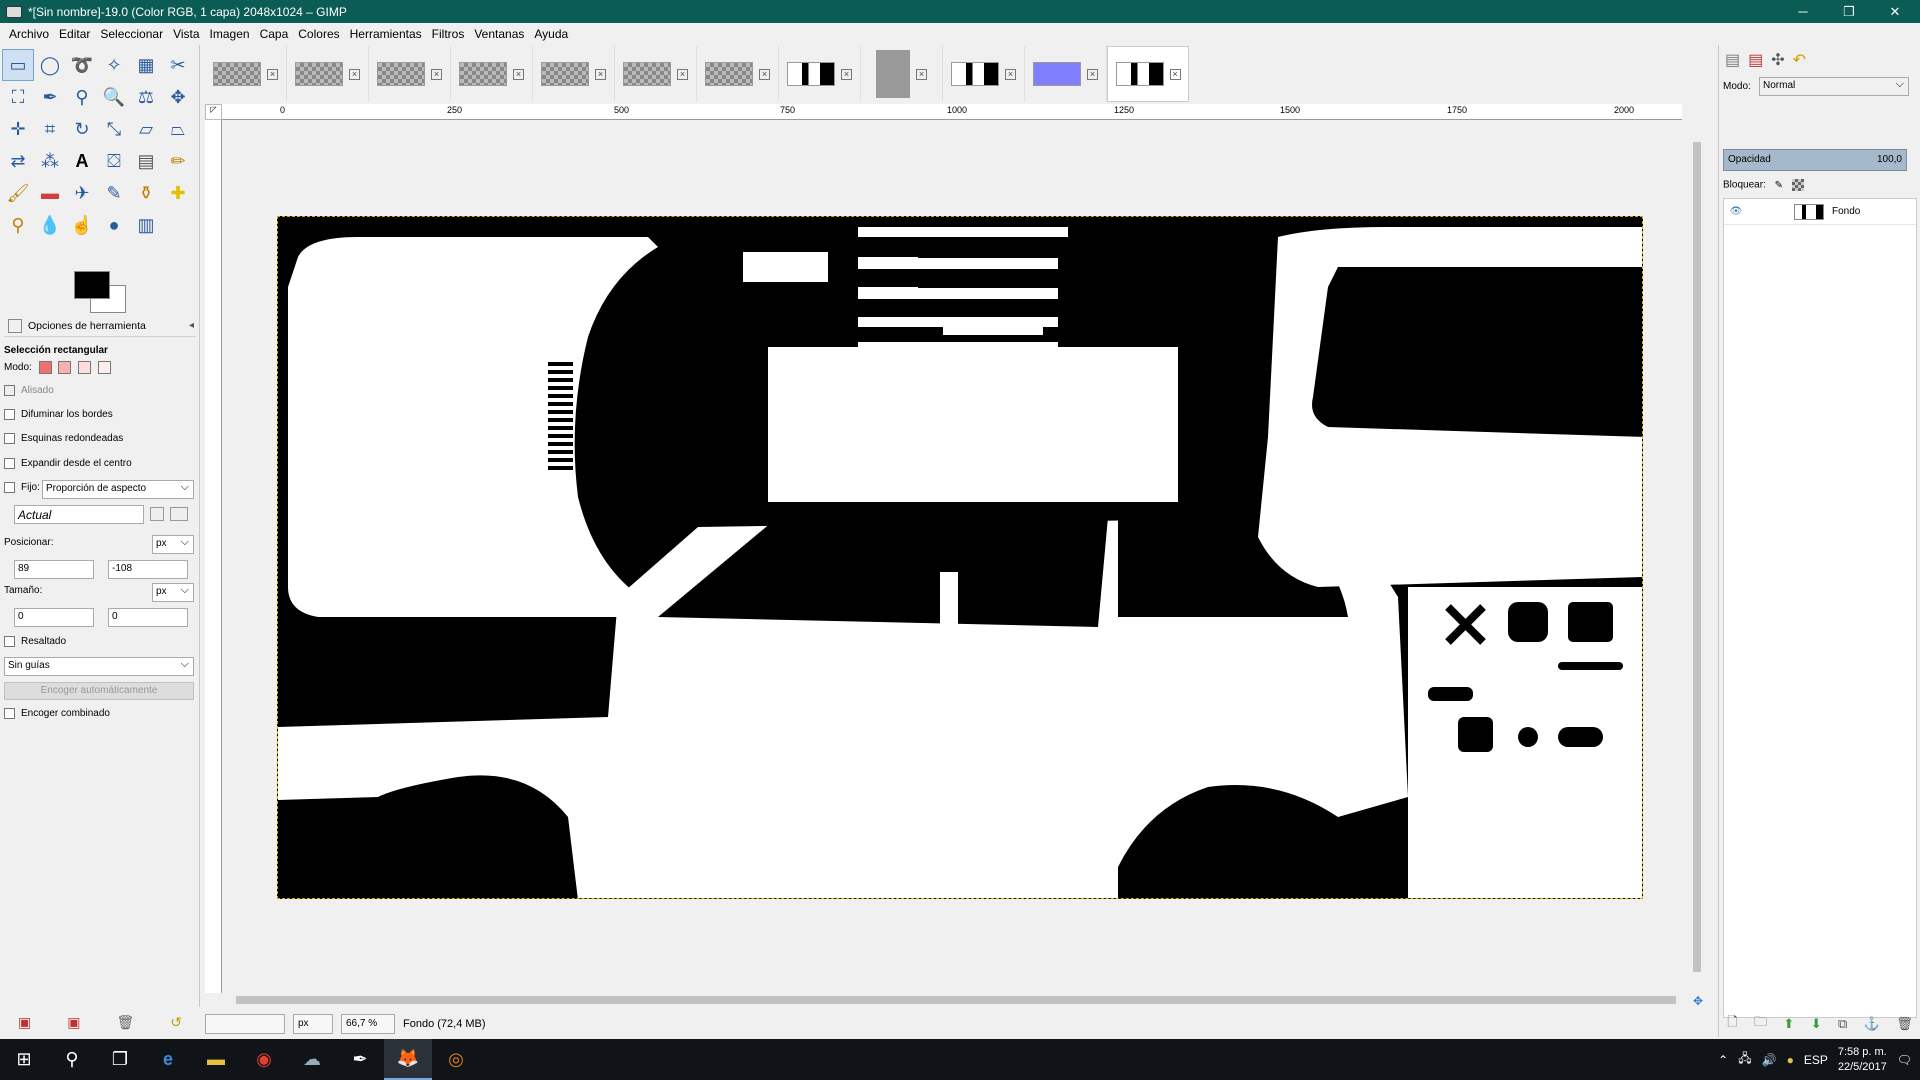  I want to click on visibility-eye-icon: 👁, so click(1736, 211).